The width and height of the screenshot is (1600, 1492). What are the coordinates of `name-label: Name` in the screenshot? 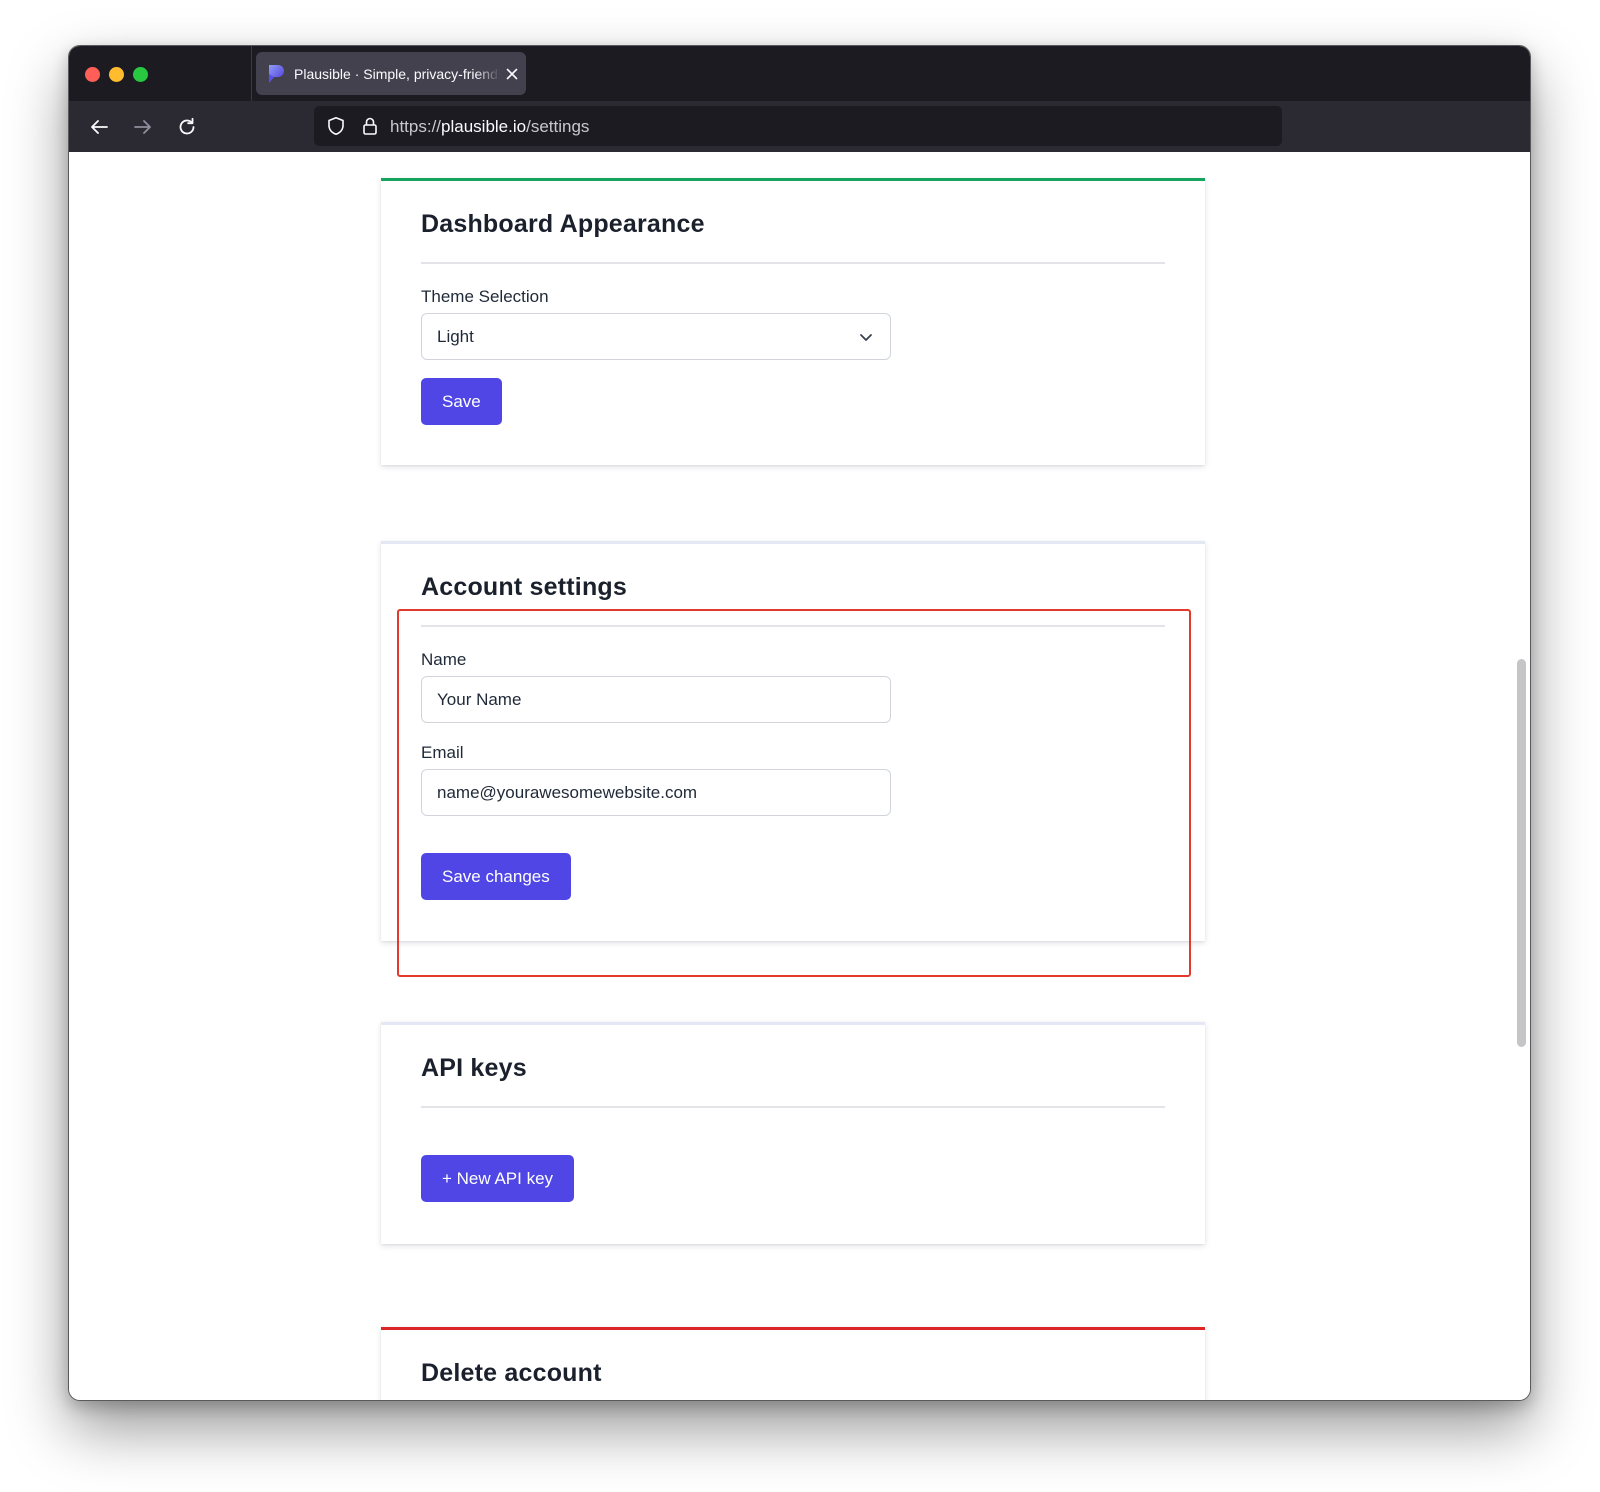 It's located at (444, 659).